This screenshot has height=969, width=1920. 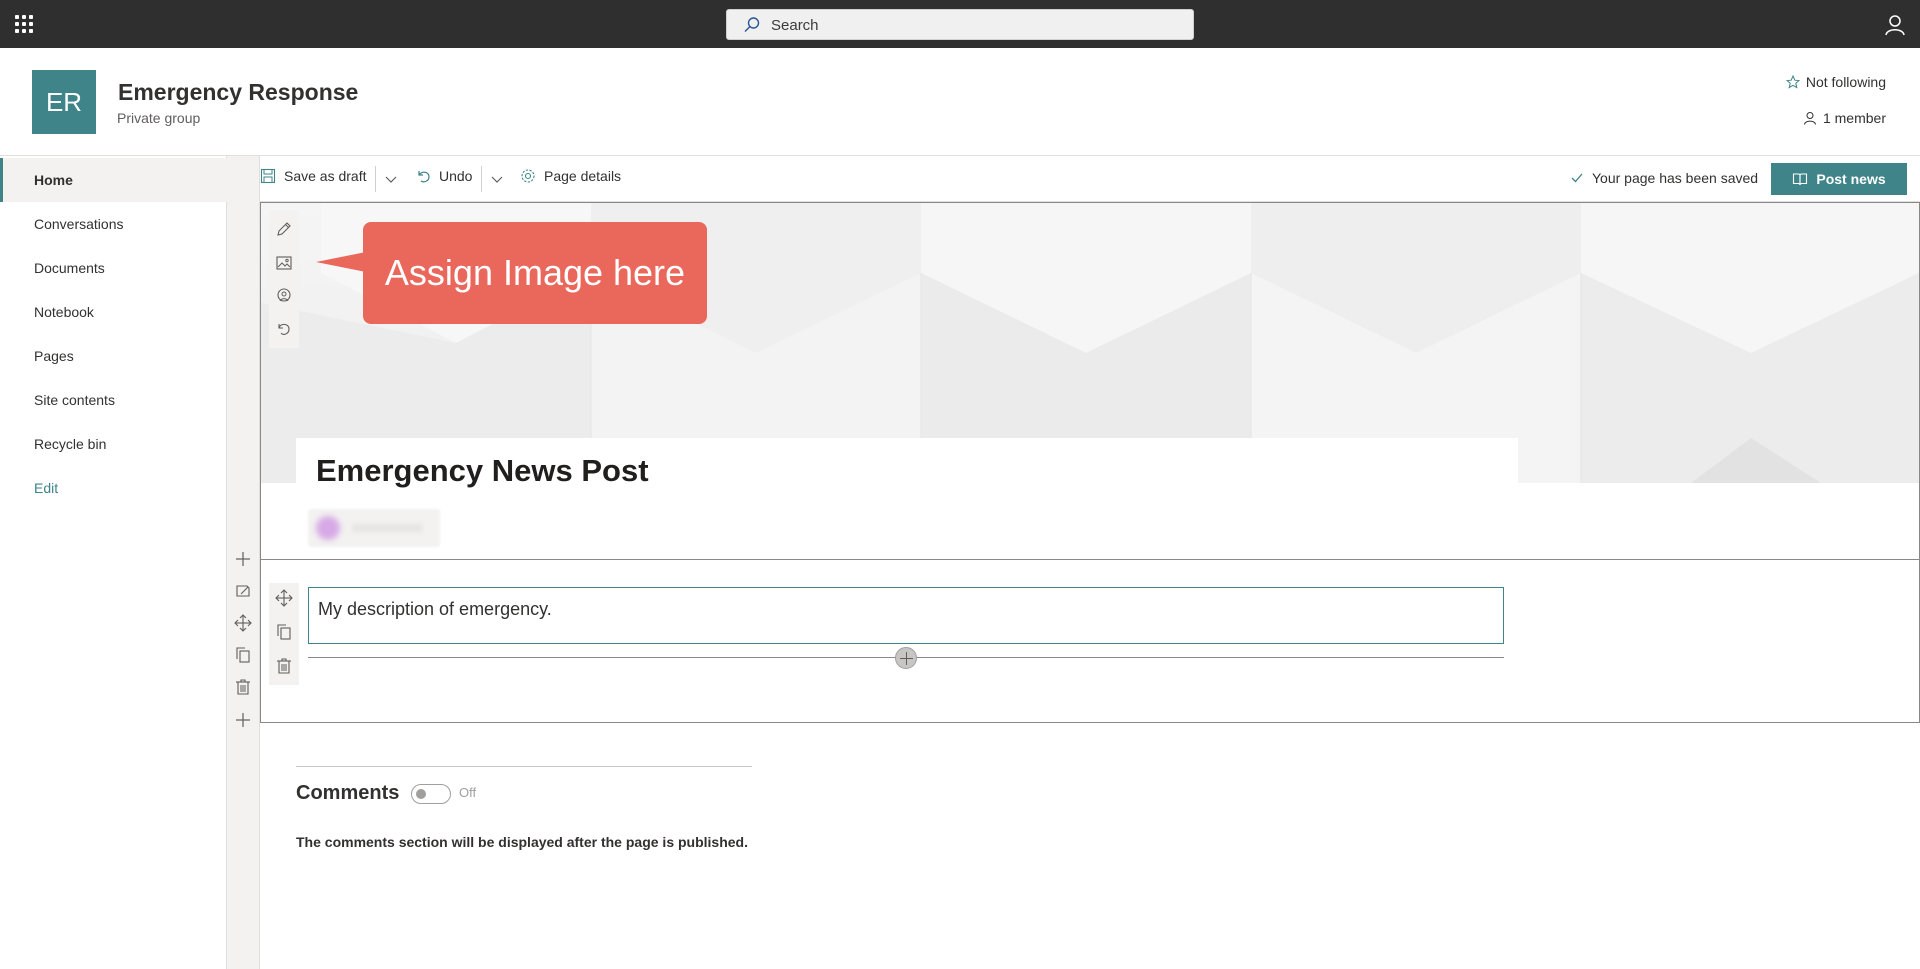 I want to click on focal-point-icon, so click(x=284, y=296).